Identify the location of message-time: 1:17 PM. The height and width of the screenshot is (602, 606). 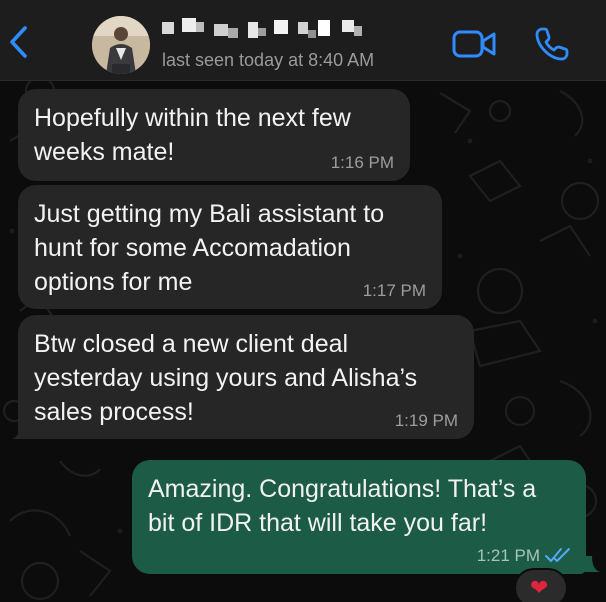
(394, 290).